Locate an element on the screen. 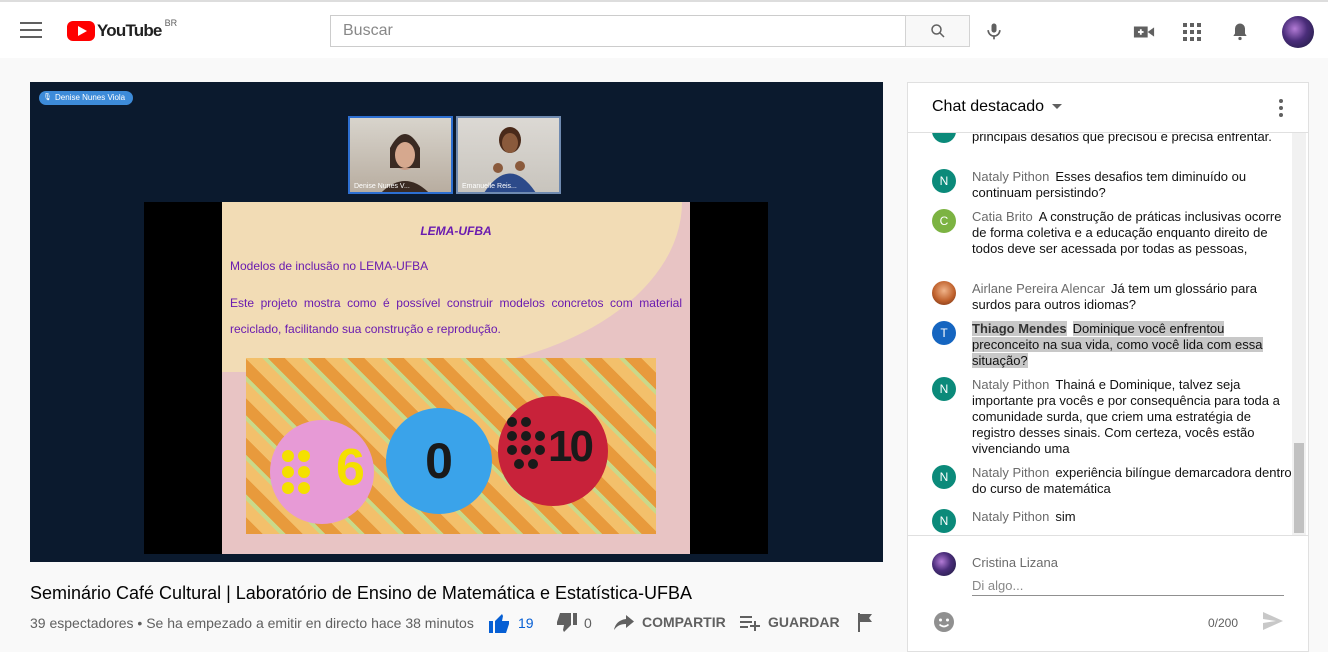  pink-disc: 6 is located at coordinates (322, 472).